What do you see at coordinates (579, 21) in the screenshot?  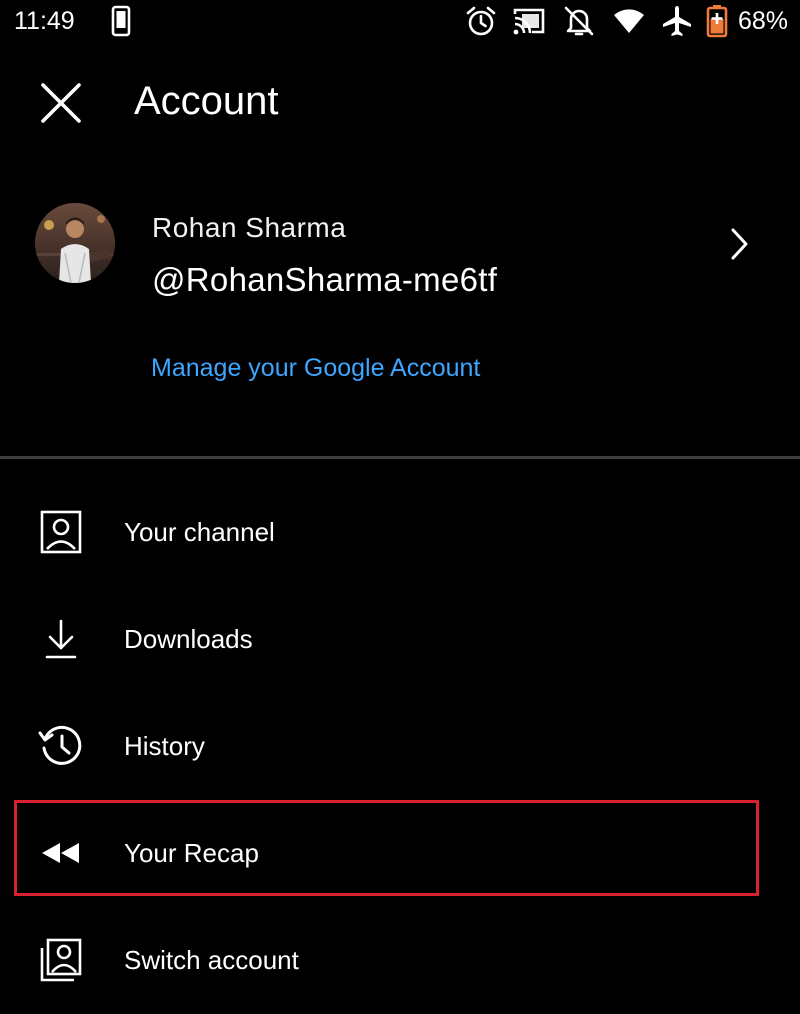 I see `notifications-off-icon` at bounding box center [579, 21].